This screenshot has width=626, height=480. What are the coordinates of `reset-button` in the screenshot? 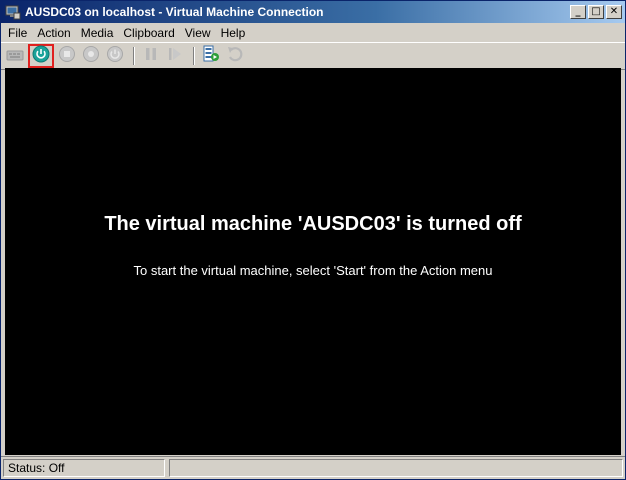 It's located at (175, 56).